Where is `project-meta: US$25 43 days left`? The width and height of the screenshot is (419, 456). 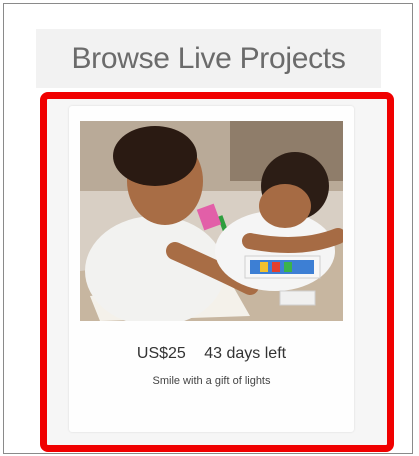
project-meta: US$25 43 days left is located at coordinates (211, 354).